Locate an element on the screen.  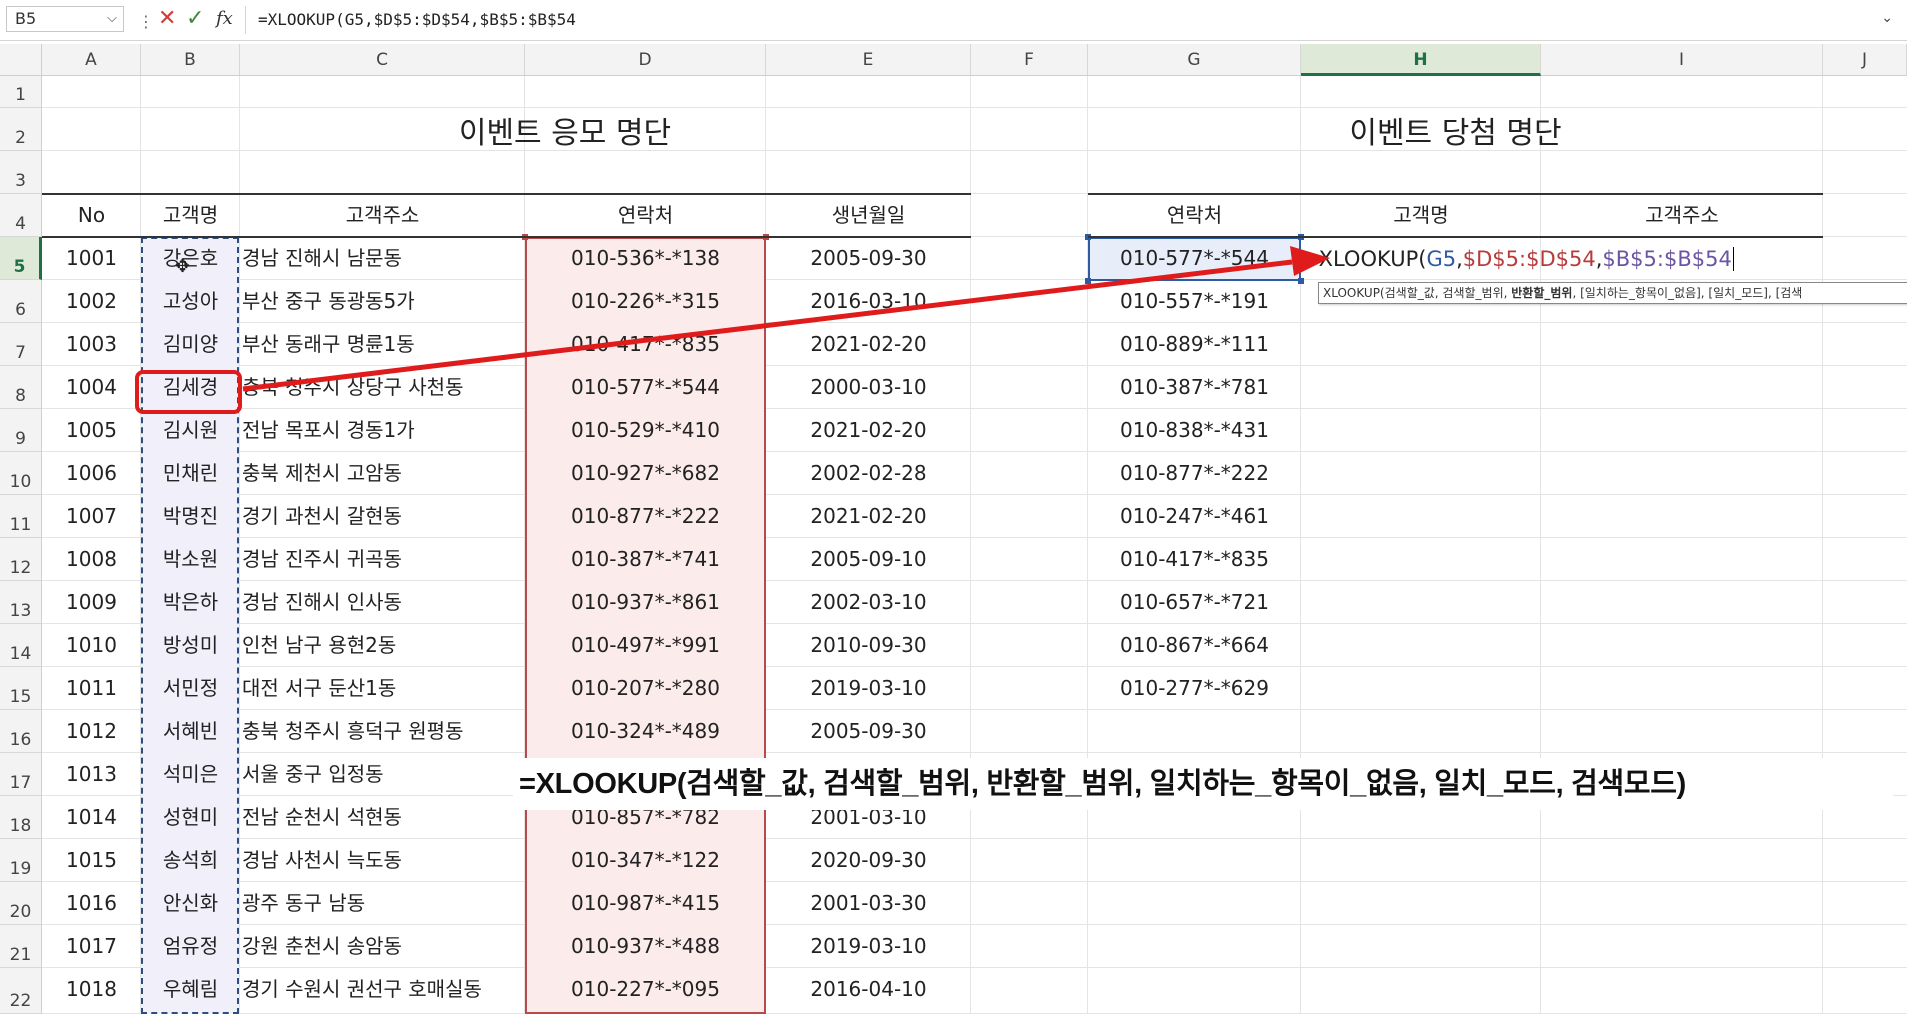
row-header-17: 17 is located at coordinates (21, 774).